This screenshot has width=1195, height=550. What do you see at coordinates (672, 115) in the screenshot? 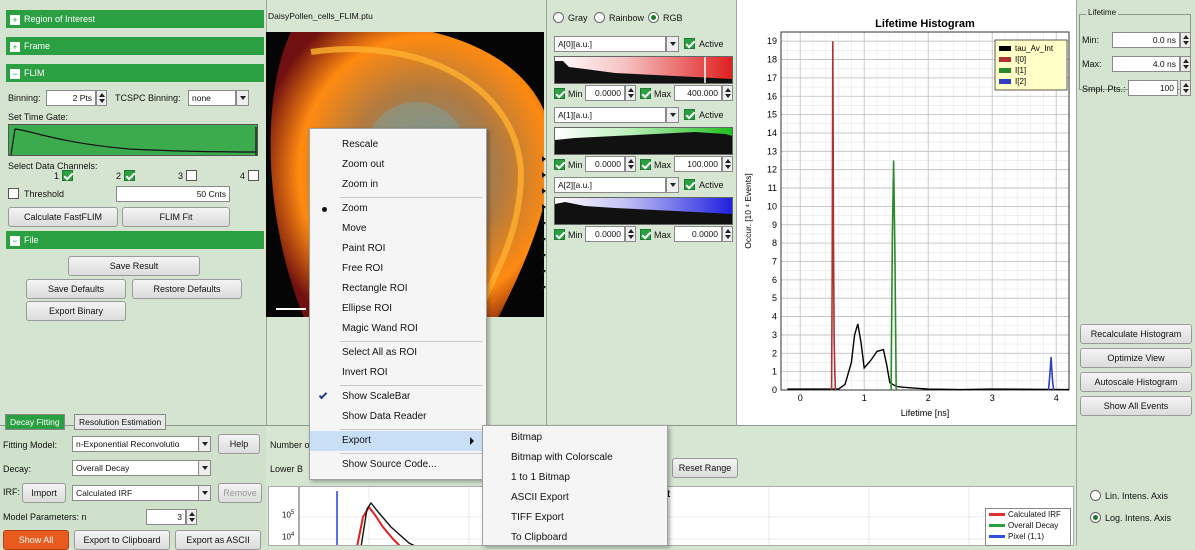
I see `channel-1-dropdown-icon` at bounding box center [672, 115].